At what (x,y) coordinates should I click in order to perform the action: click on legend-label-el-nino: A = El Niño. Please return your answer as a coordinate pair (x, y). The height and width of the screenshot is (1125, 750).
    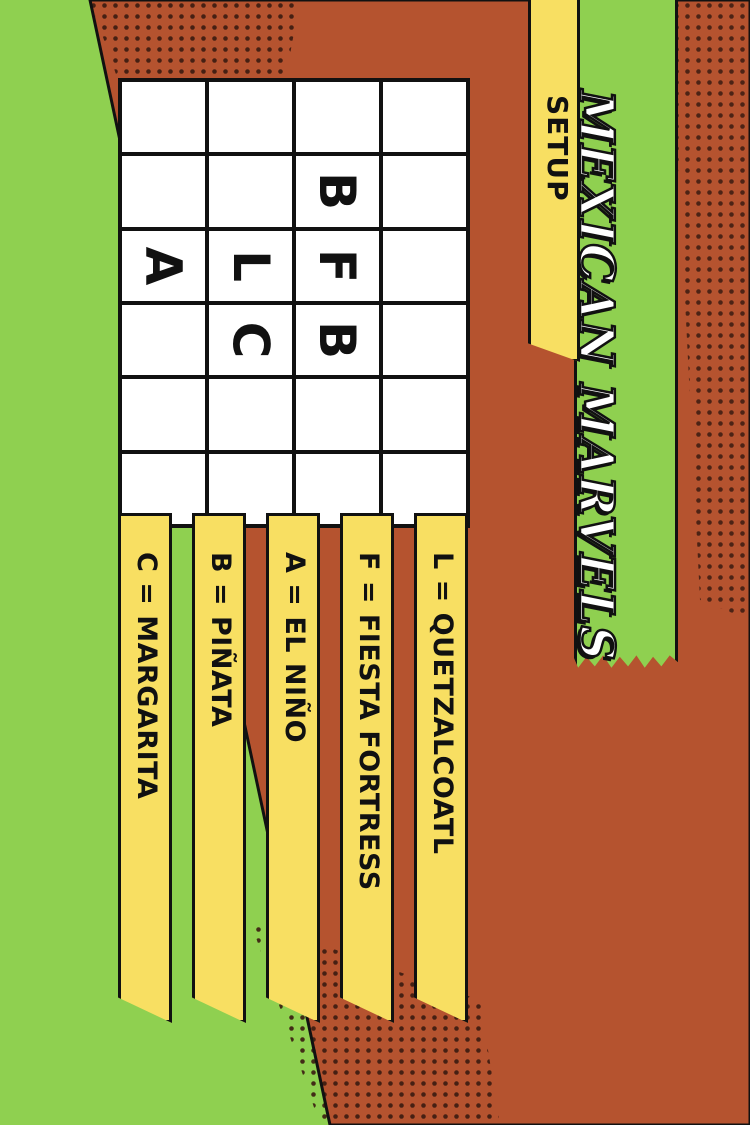
    Looking at the image, I should click on (294, 648).